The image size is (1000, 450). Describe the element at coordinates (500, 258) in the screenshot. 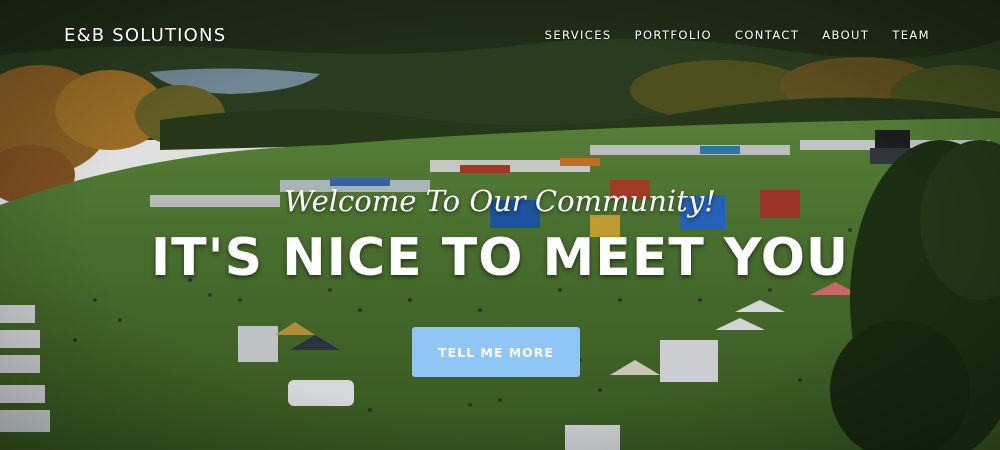

I see `hero-heading: IT'S NICE TO MEET YOU` at that location.